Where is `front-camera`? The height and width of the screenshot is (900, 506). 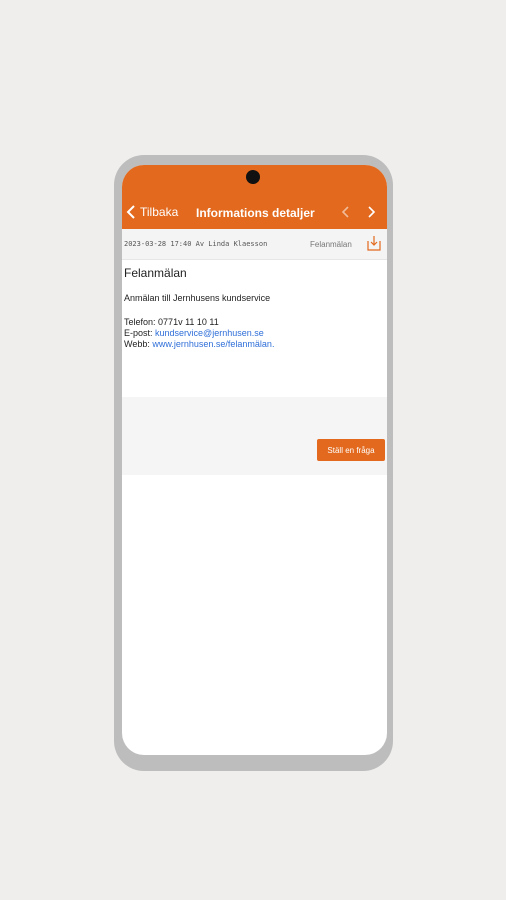
front-camera is located at coordinates (253, 177).